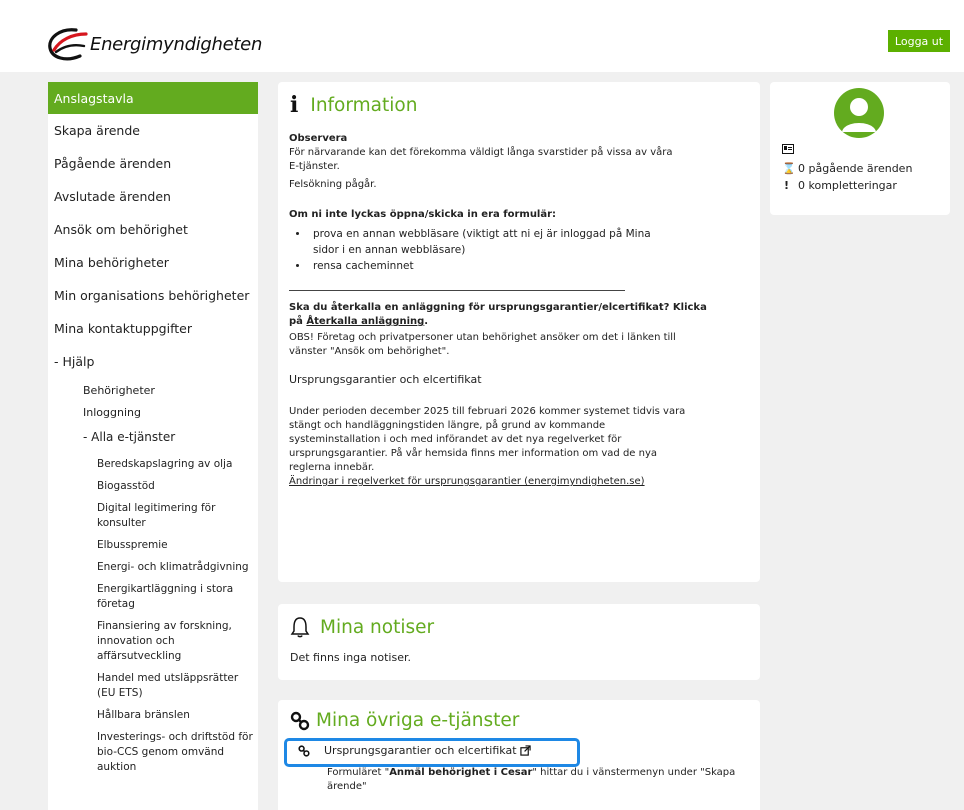  What do you see at coordinates (153, 715) in the screenshot?
I see `service-link: Hållbara bränslen` at bounding box center [153, 715].